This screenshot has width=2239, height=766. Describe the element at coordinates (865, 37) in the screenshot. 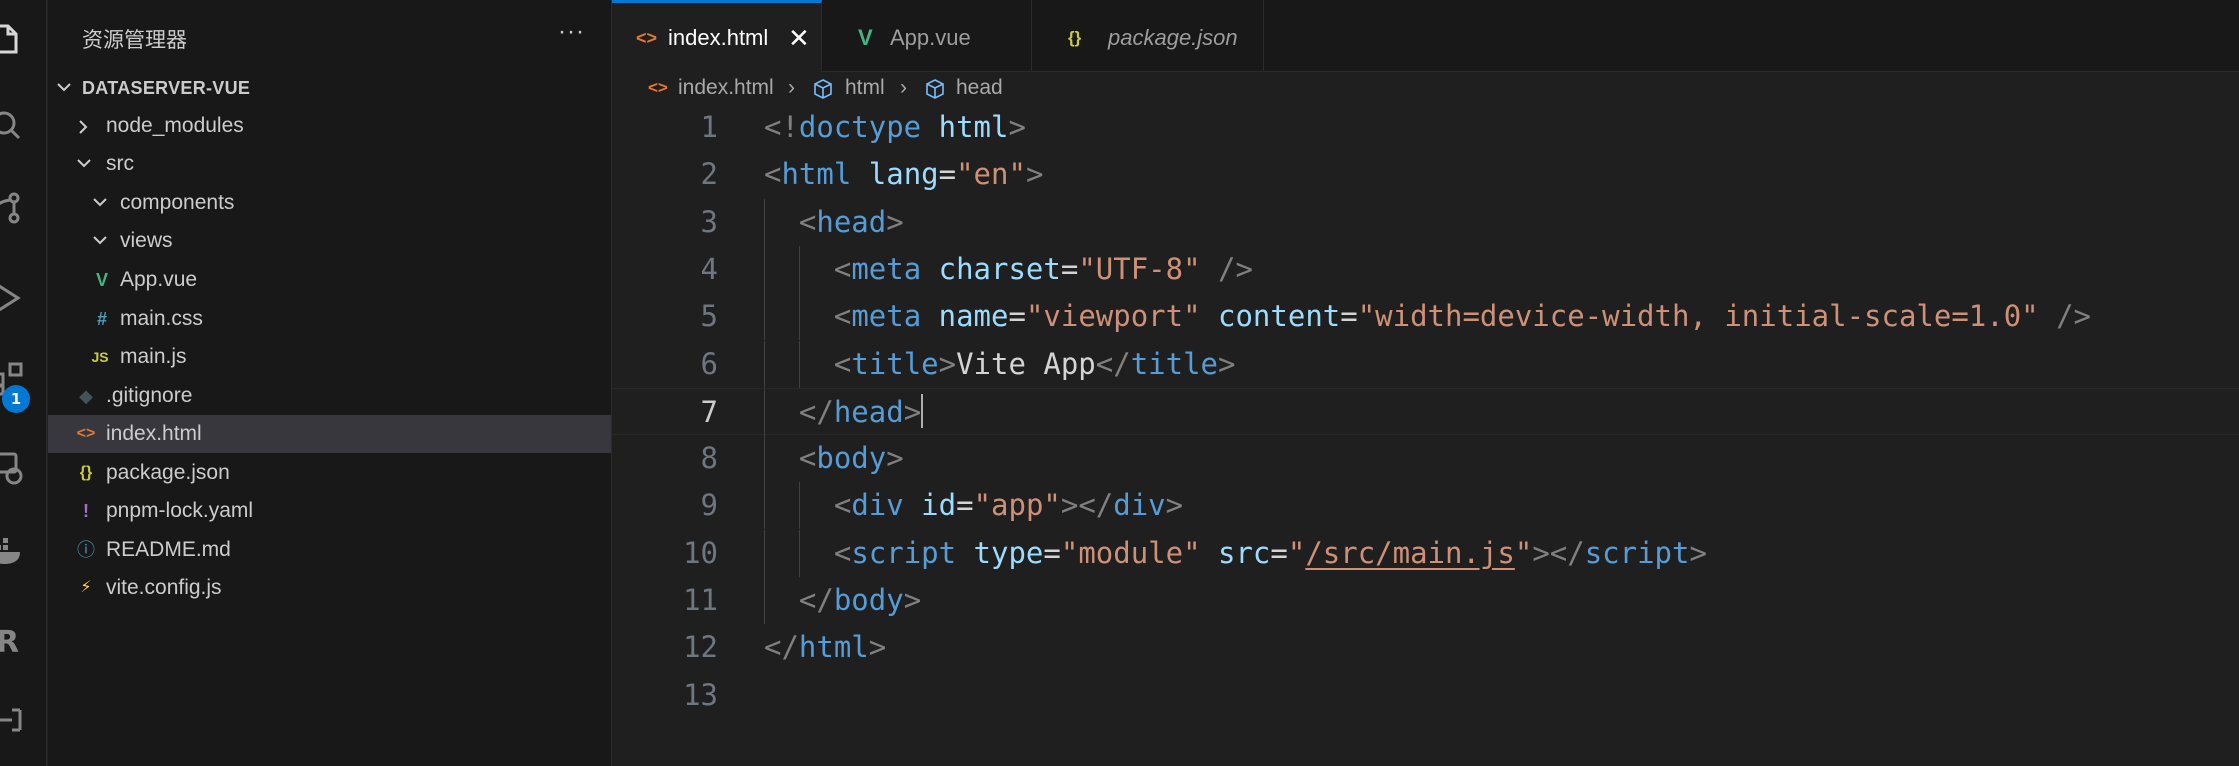

I see `vue-file-icon: V` at that location.